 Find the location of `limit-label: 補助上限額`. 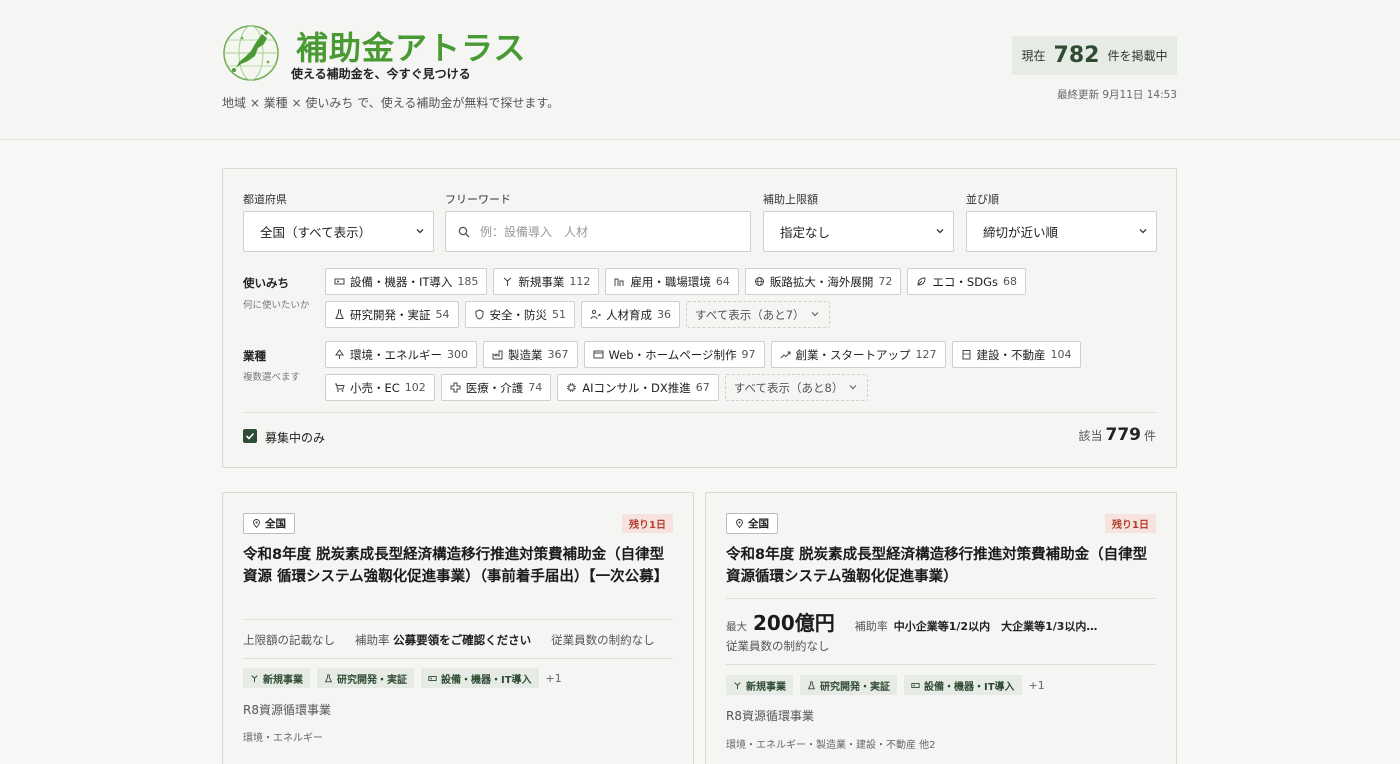

limit-label: 補助上限額 is located at coordinates (790, 199).